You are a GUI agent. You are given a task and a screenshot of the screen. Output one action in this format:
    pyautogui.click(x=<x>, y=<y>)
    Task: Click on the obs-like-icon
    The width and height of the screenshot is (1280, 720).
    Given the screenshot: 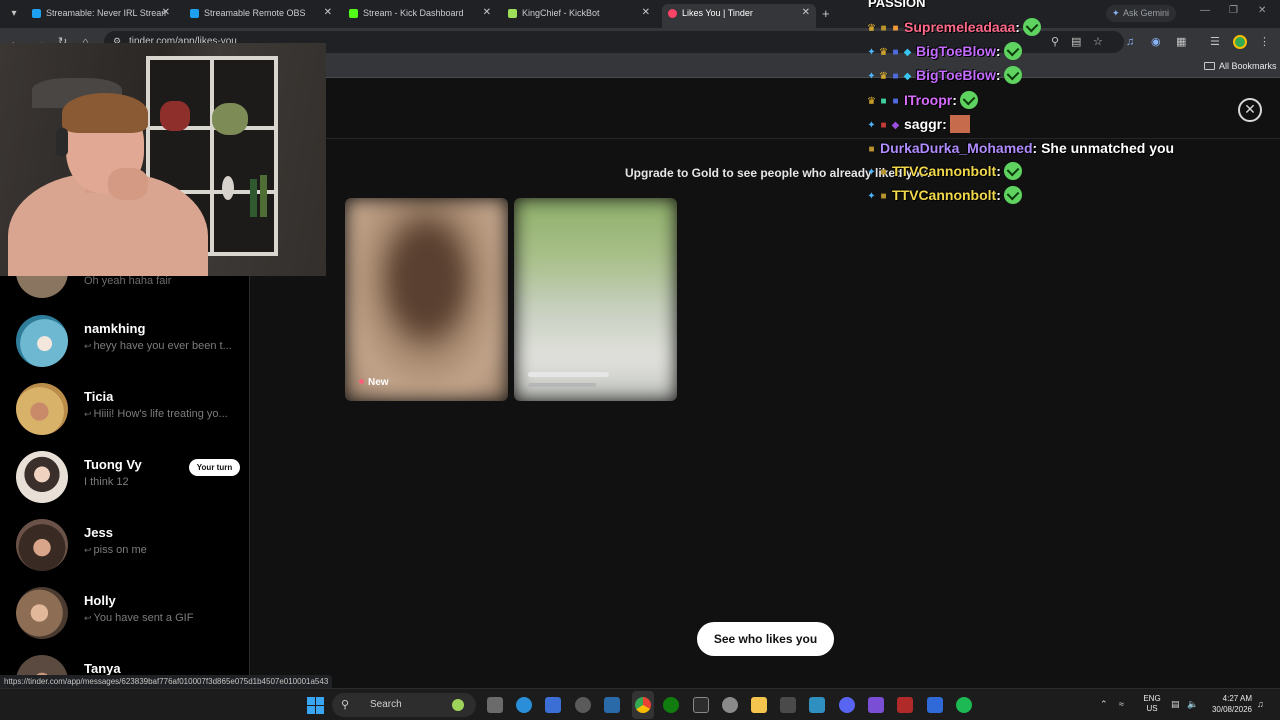 What is the action you would take?
    pyautogui.click(x=876, y=705)
    